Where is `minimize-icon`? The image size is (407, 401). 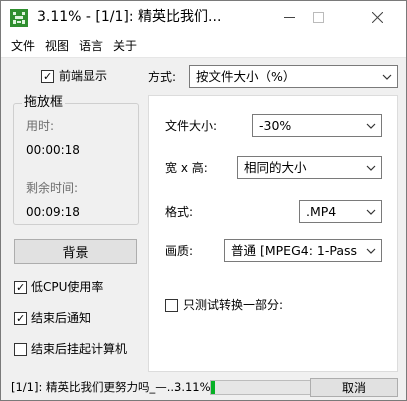 minimize-icon is located at coordinates (289, 17).